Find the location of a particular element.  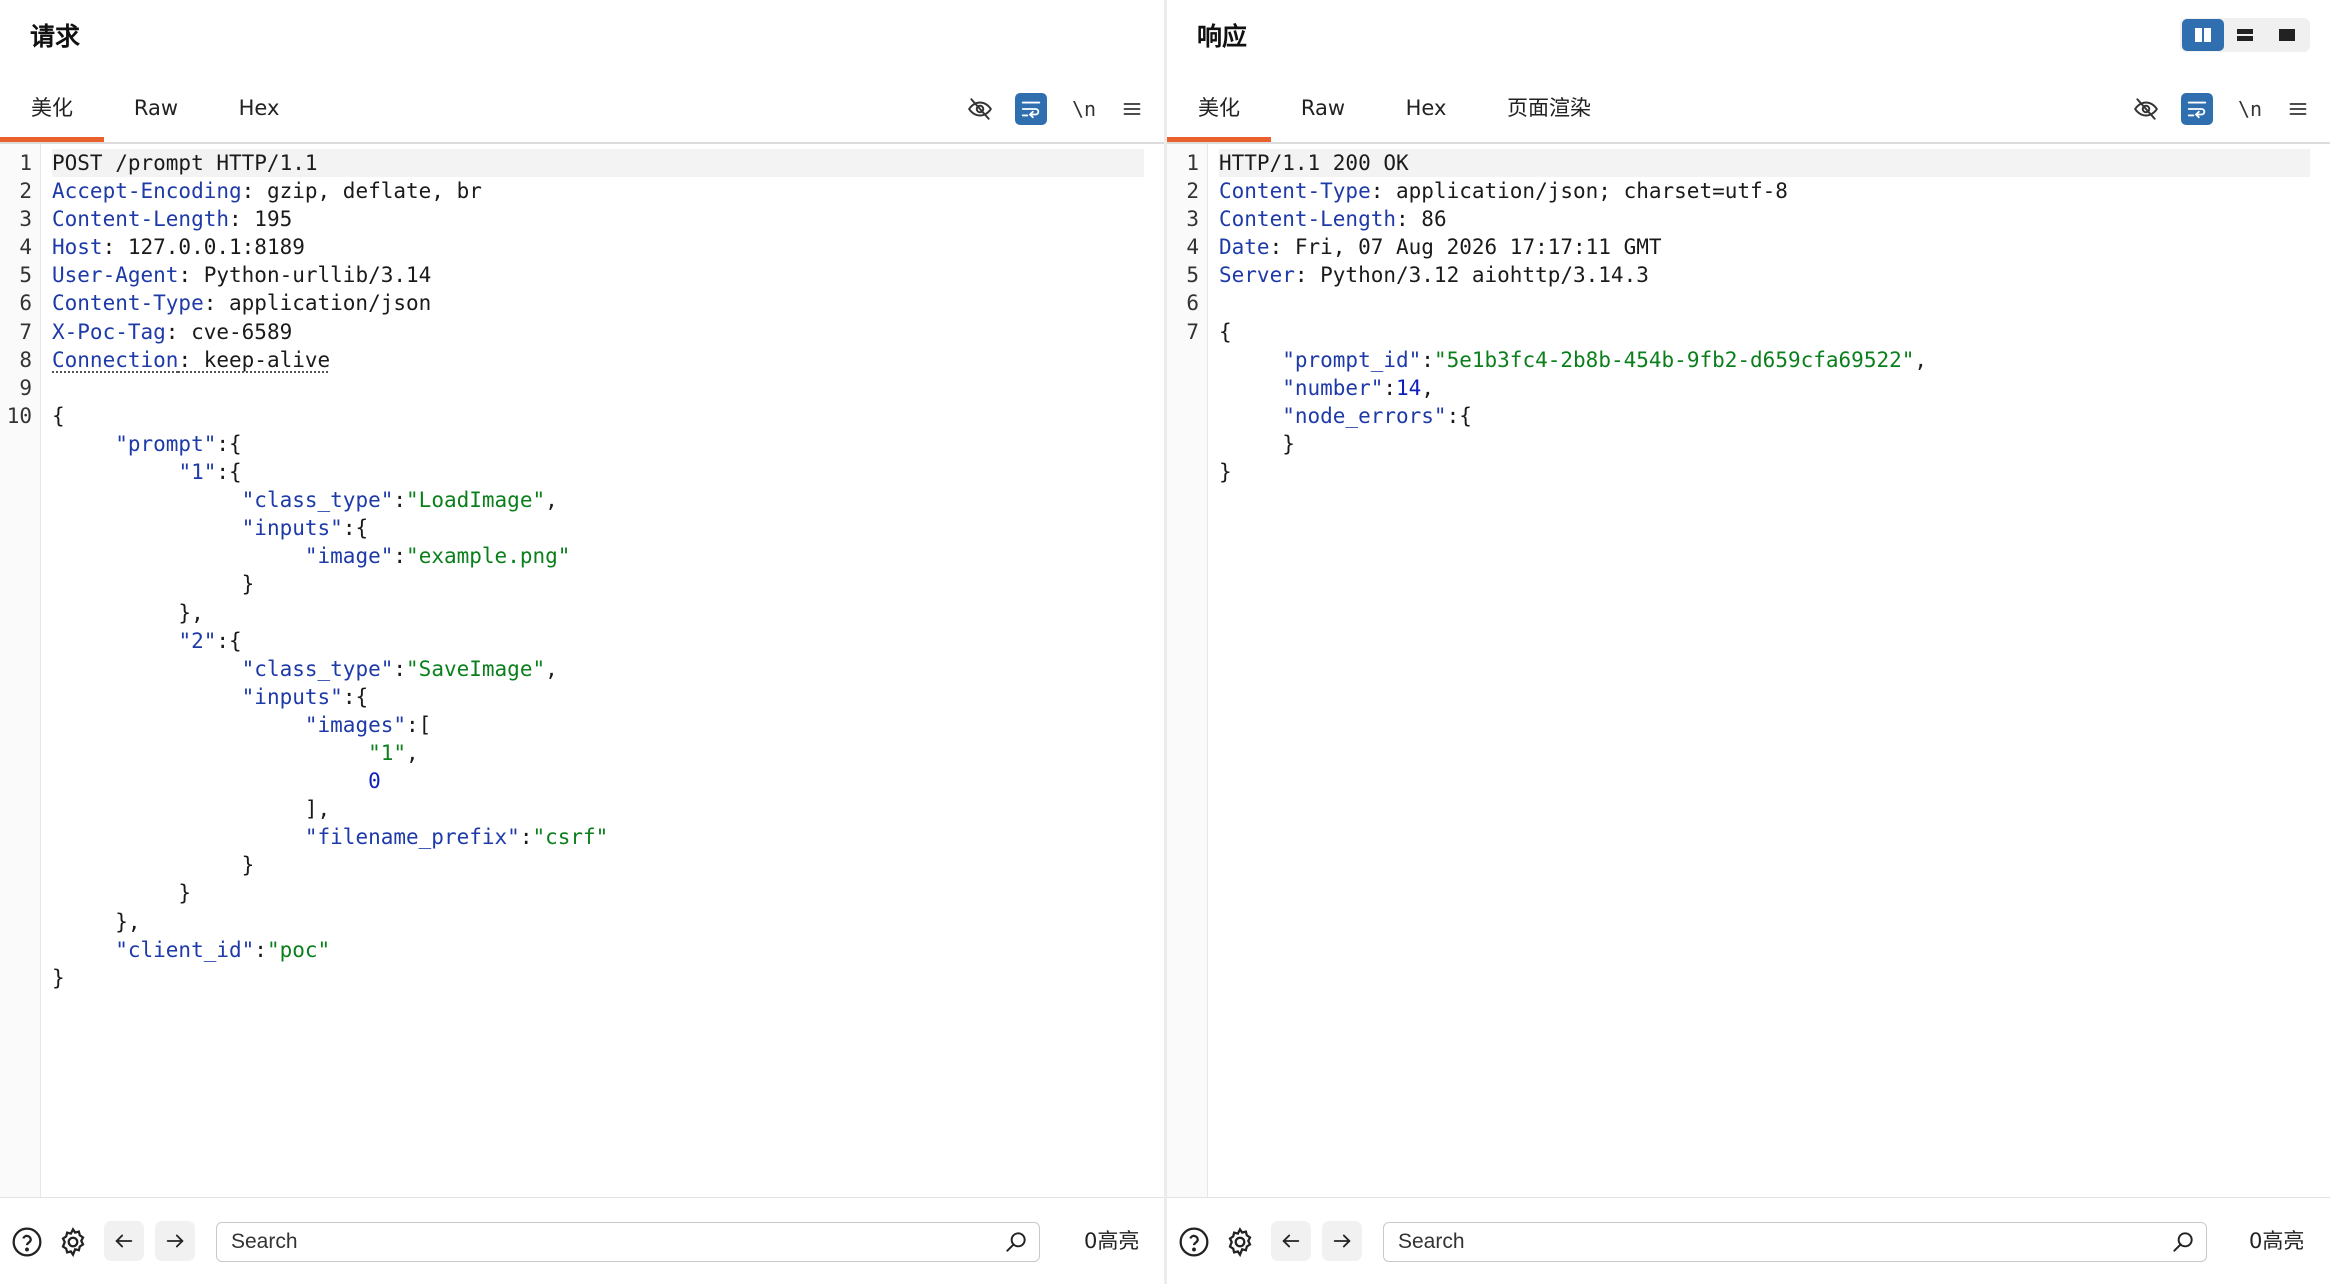

code-line: }, is located at coordinates (582, 922).